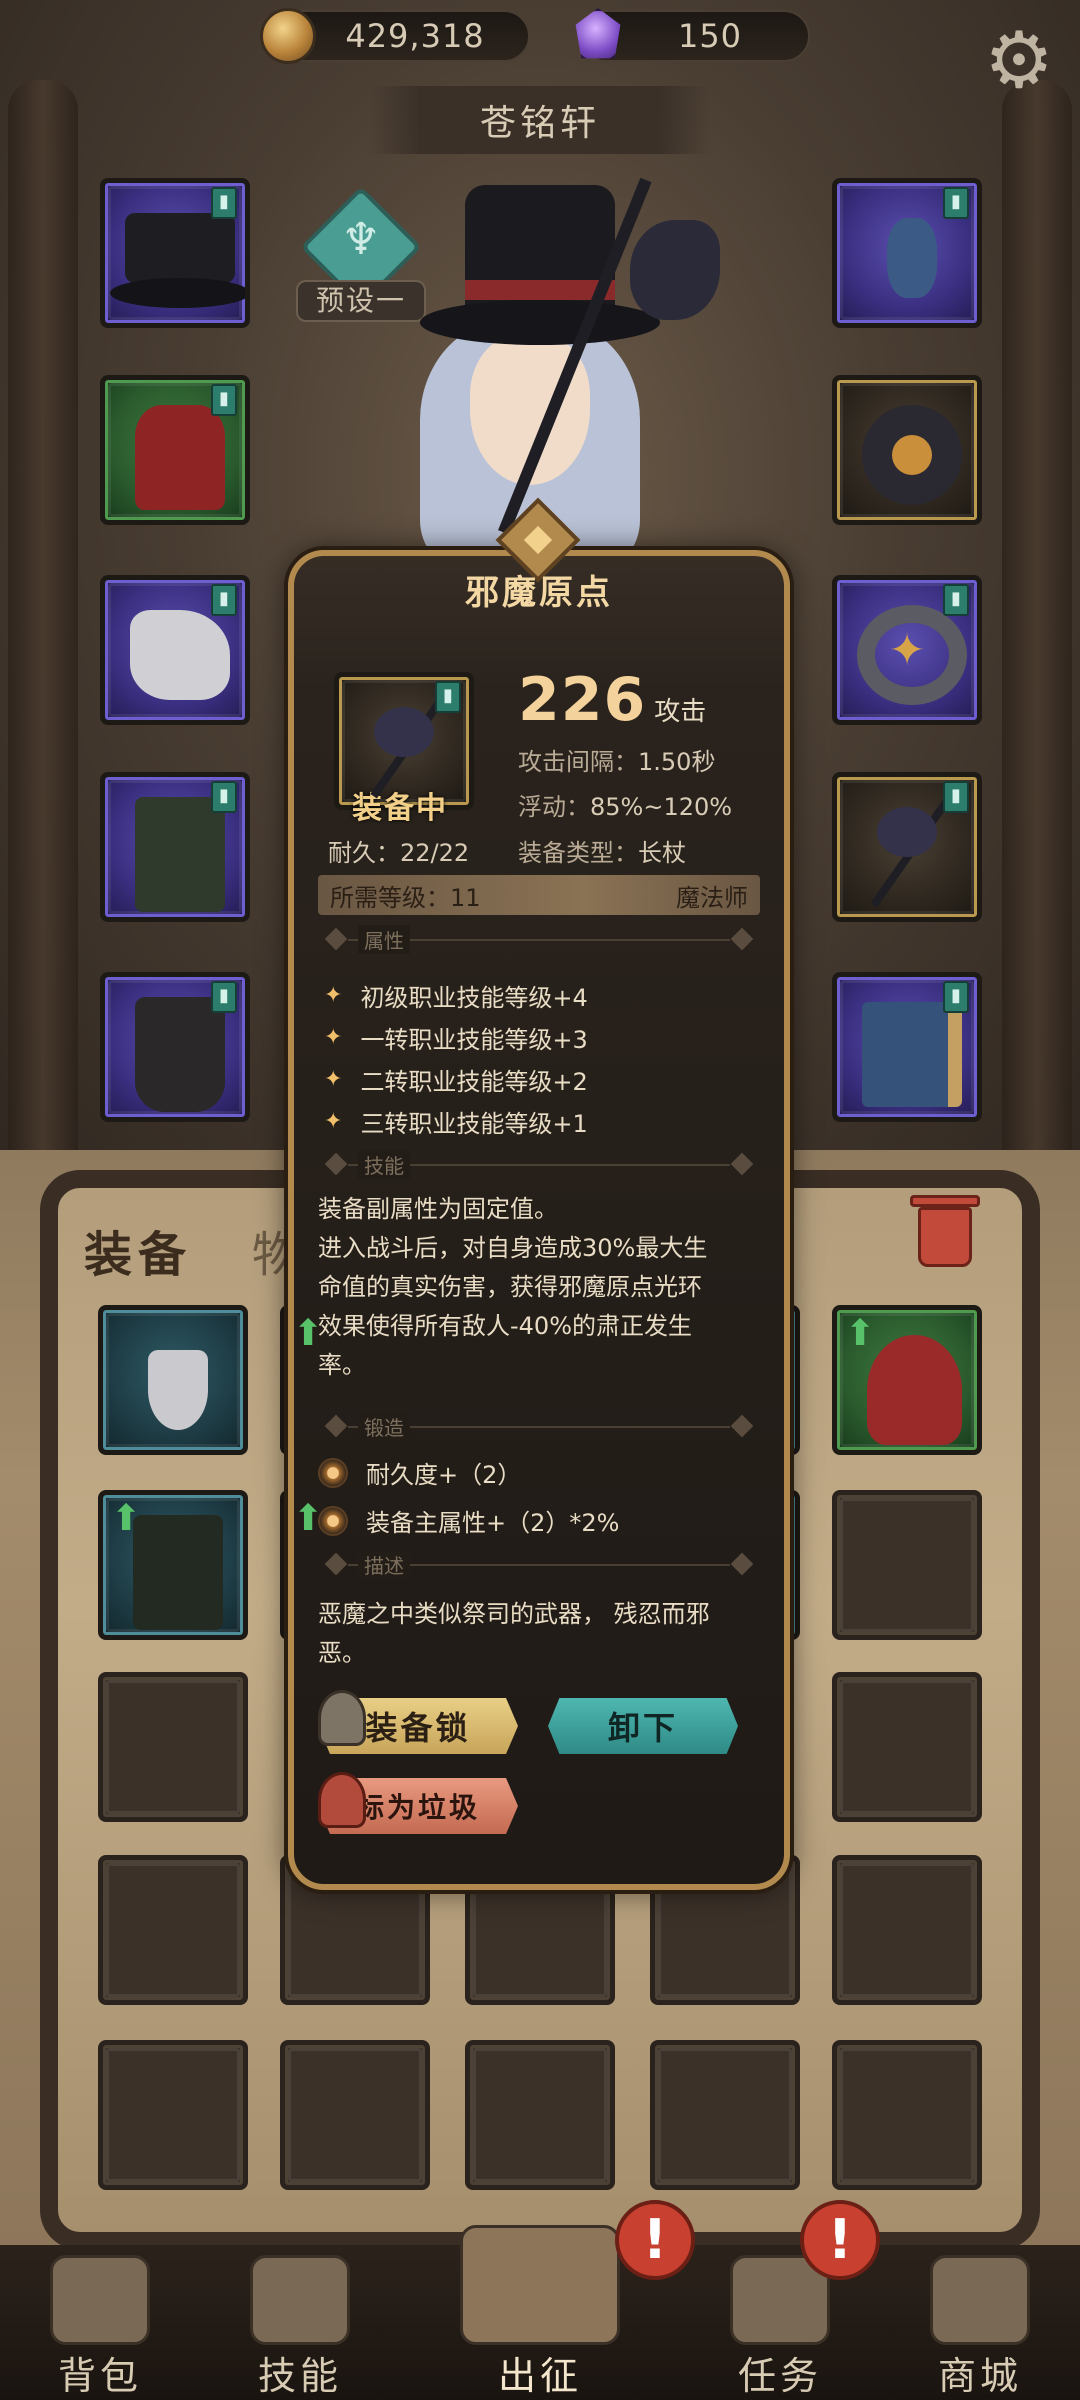  What do you see at coordinates (300, 2300) in the screenshot?
I see `skill-book-icon` at bounding box center [300, 2300].